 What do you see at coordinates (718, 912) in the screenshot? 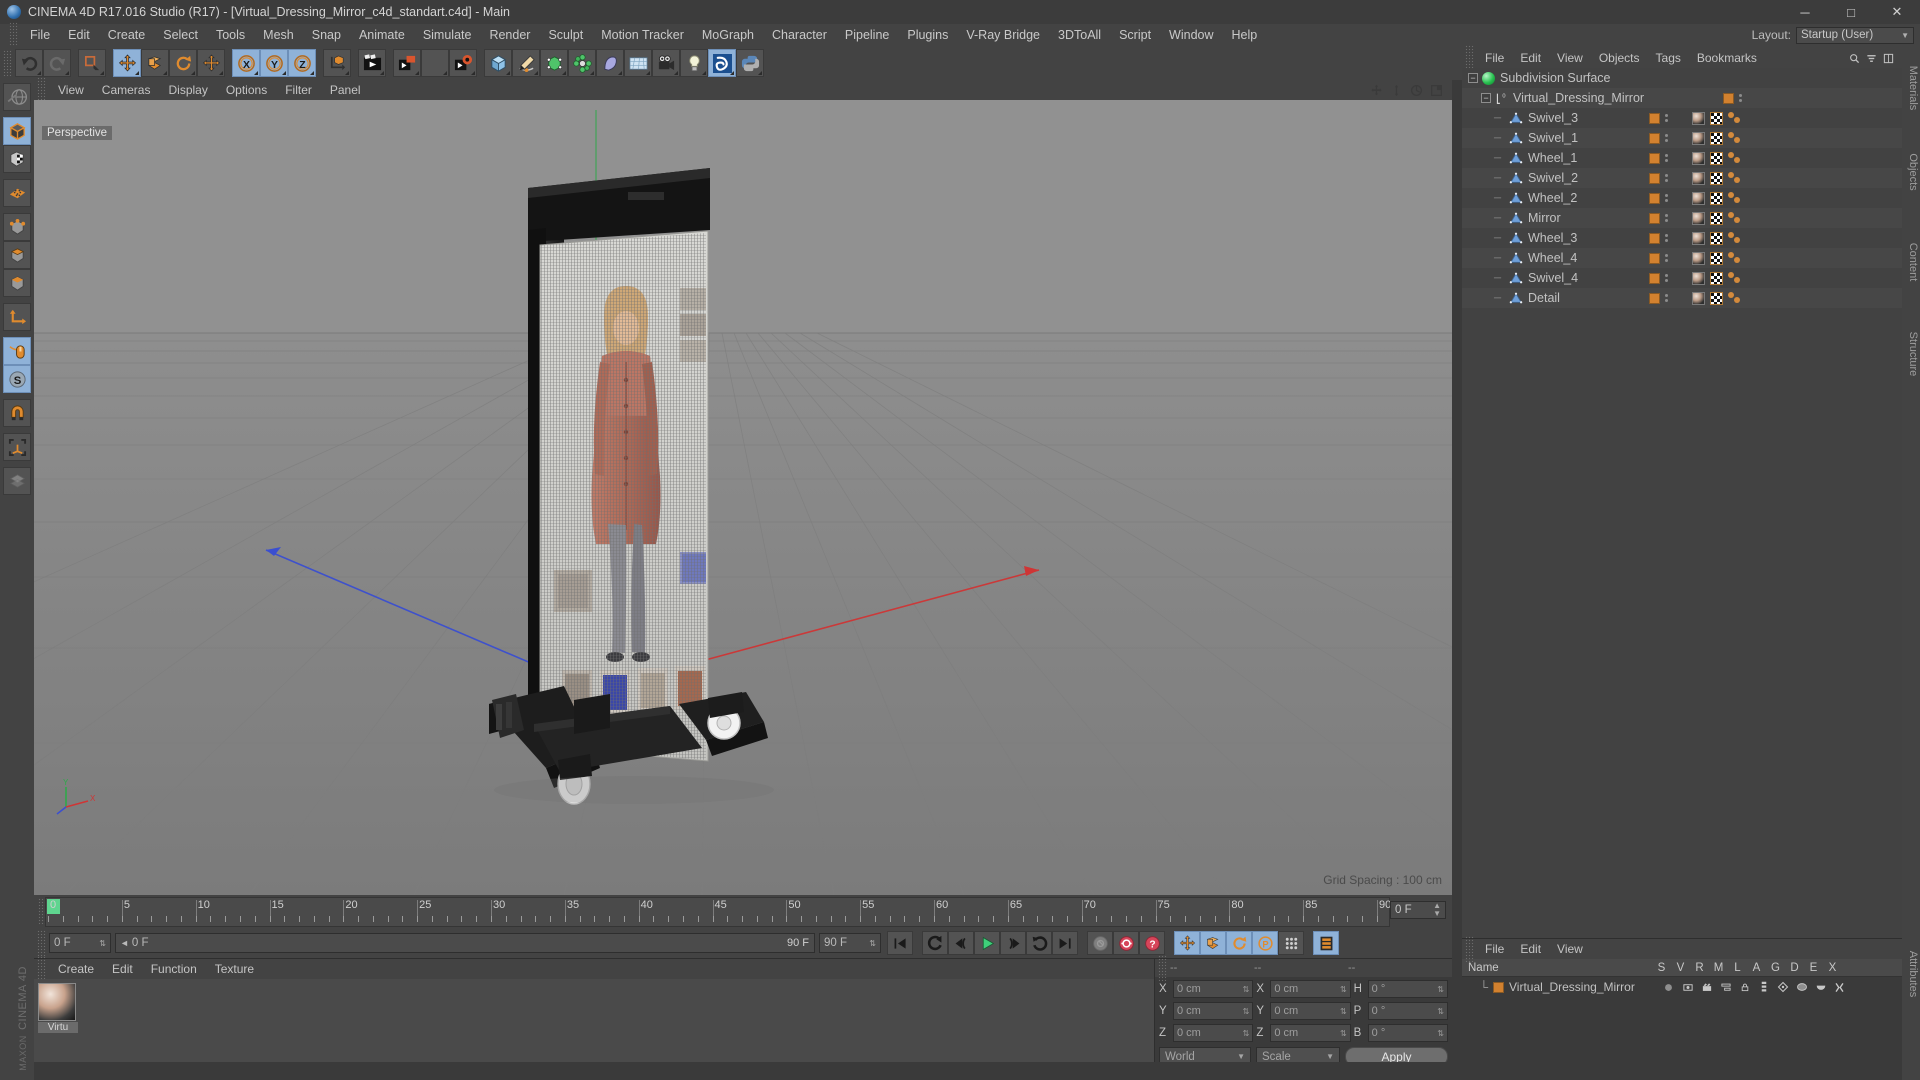
I see `timeline-ruler: 0 5 10 15 20 25 30 35 40 45 50 55 60 65 70 75 80 85 90` at bounding box center [718, 912].